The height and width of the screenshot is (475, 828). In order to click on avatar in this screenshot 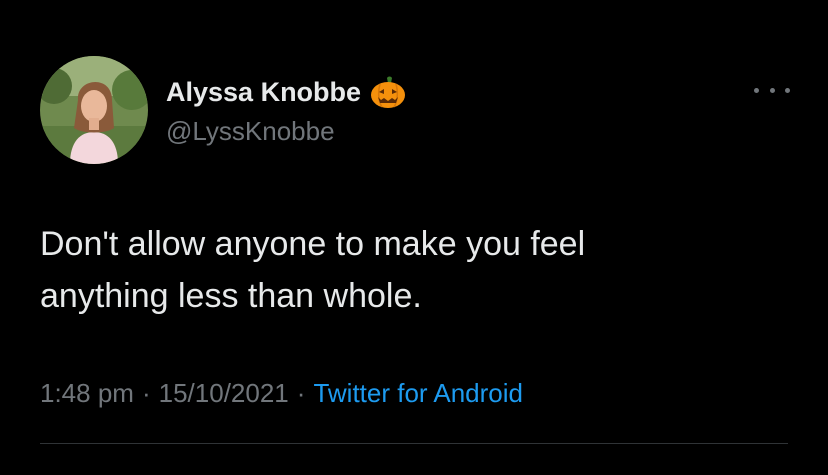, I will do `click(94, 110)`.